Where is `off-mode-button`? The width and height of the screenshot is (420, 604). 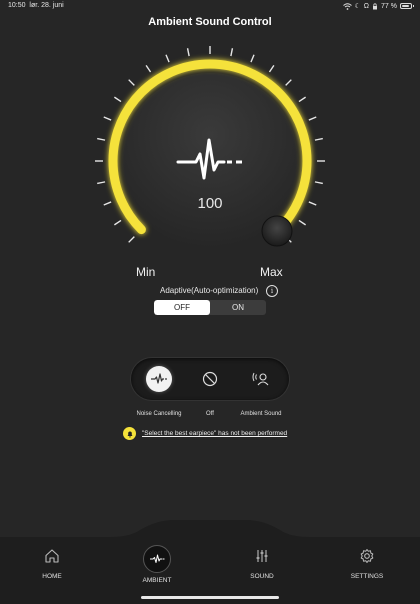
off-mode-button is located at coordinates (210, 379).